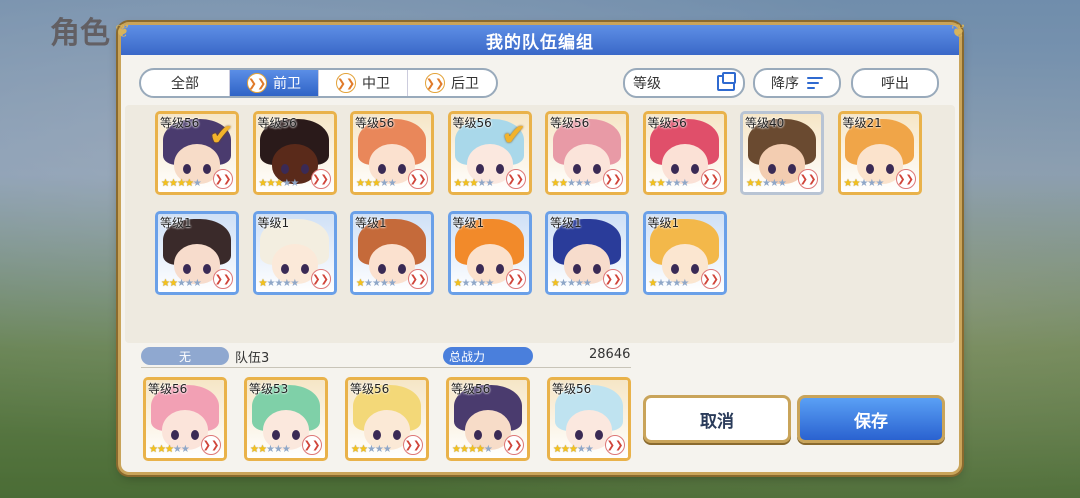 This screenshot has height=498, width=1080. Describe the element at coordinates (465, 84) in the screenshot. I see `tab-label: 后卫` at that location.